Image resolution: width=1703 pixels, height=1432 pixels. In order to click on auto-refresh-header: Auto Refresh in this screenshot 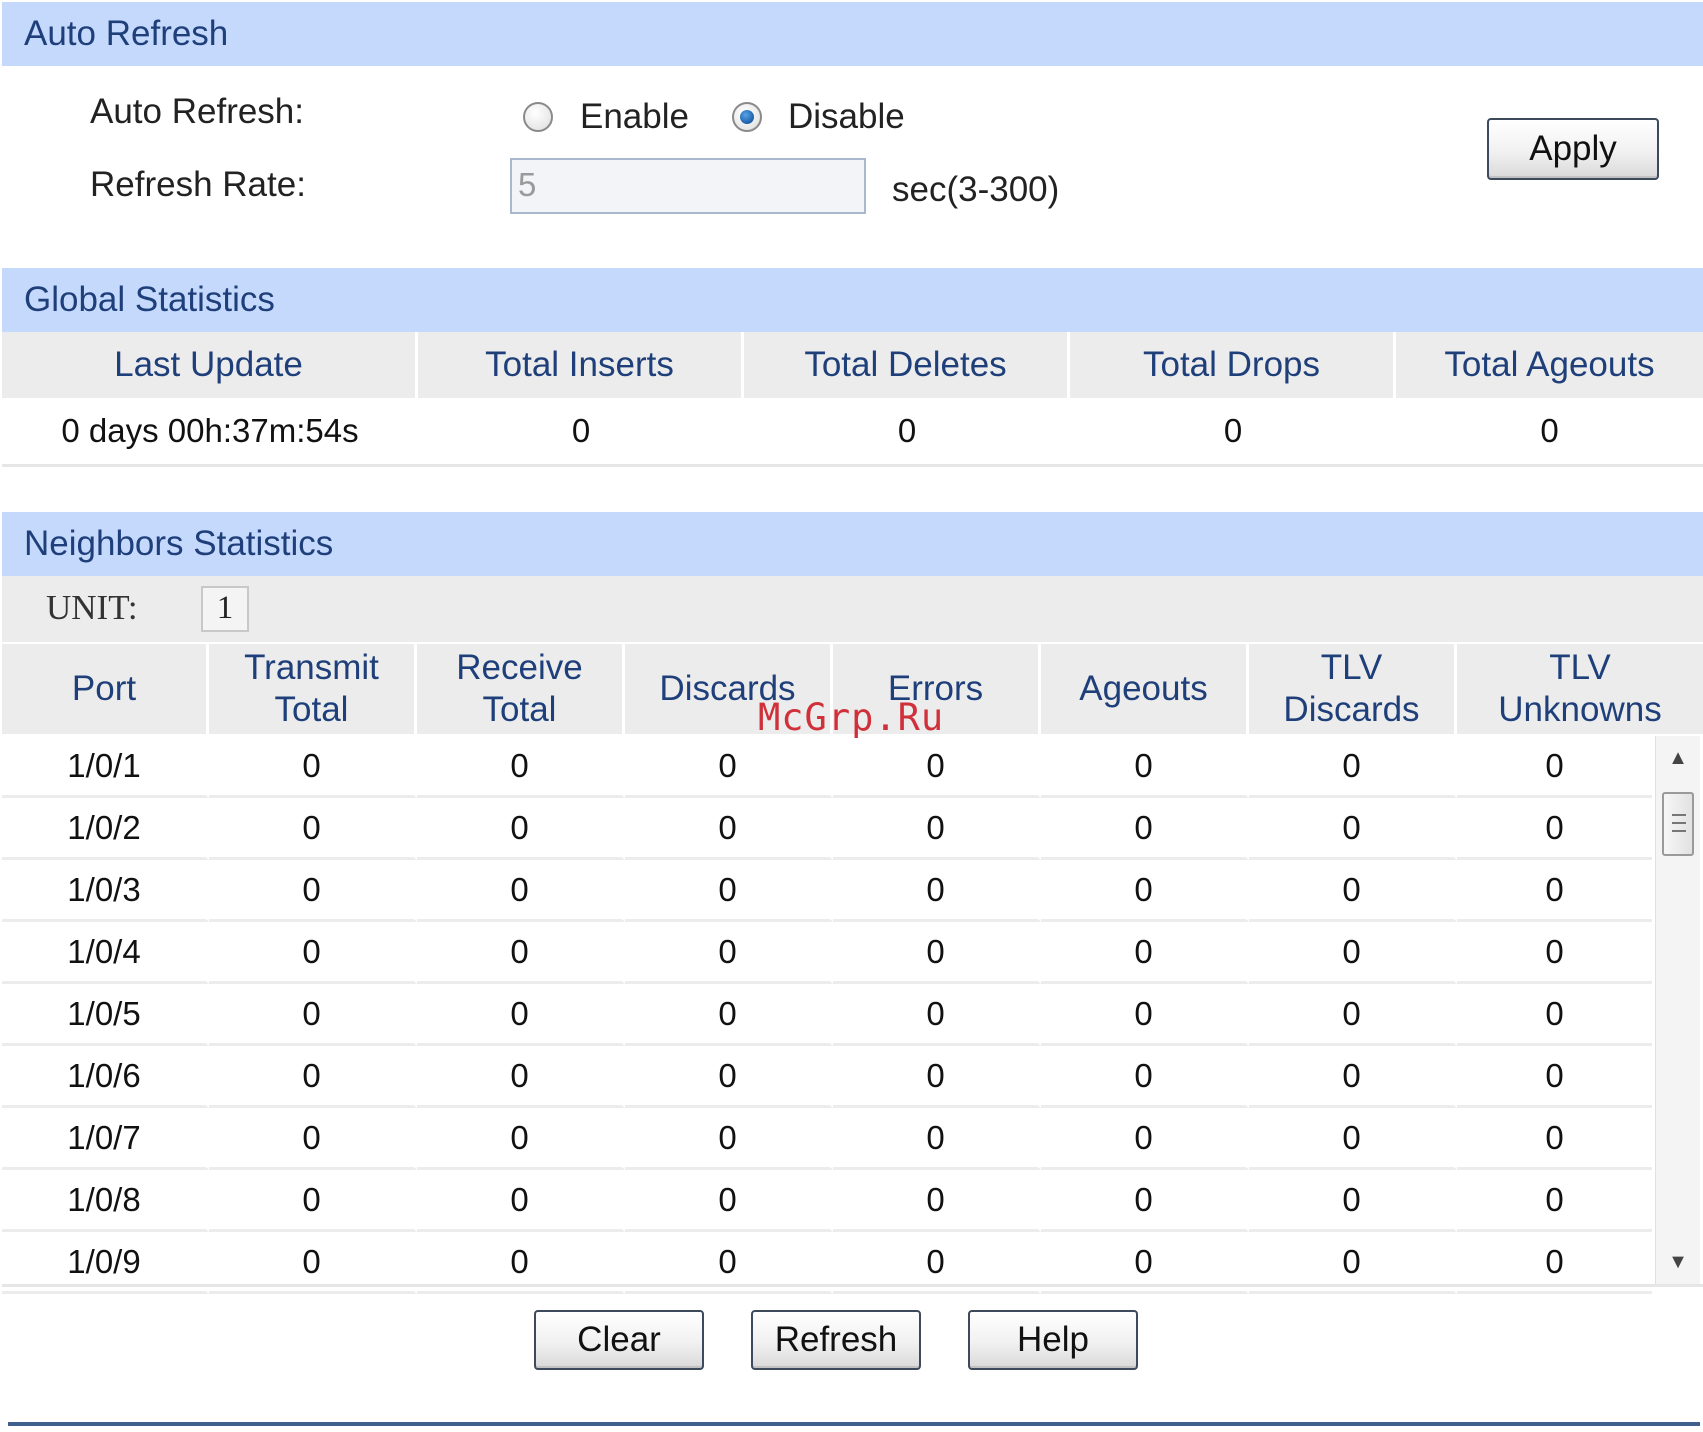, I will do `click(852, 34)`.